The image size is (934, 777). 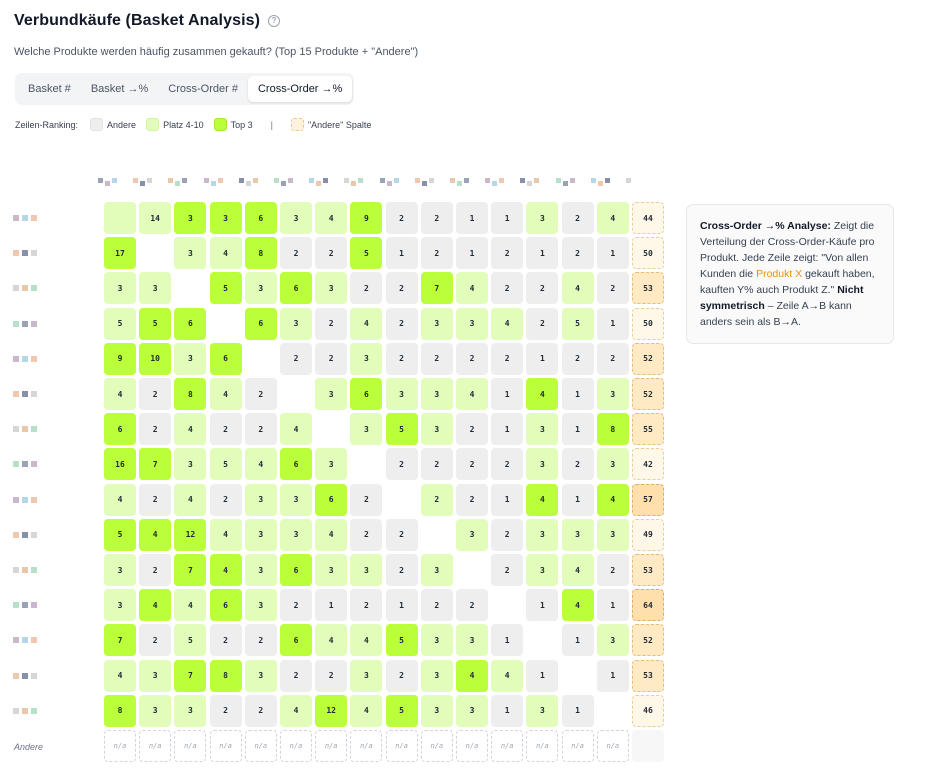 I want to click on cell-andere-column: 52, so click(x=648, y=394).